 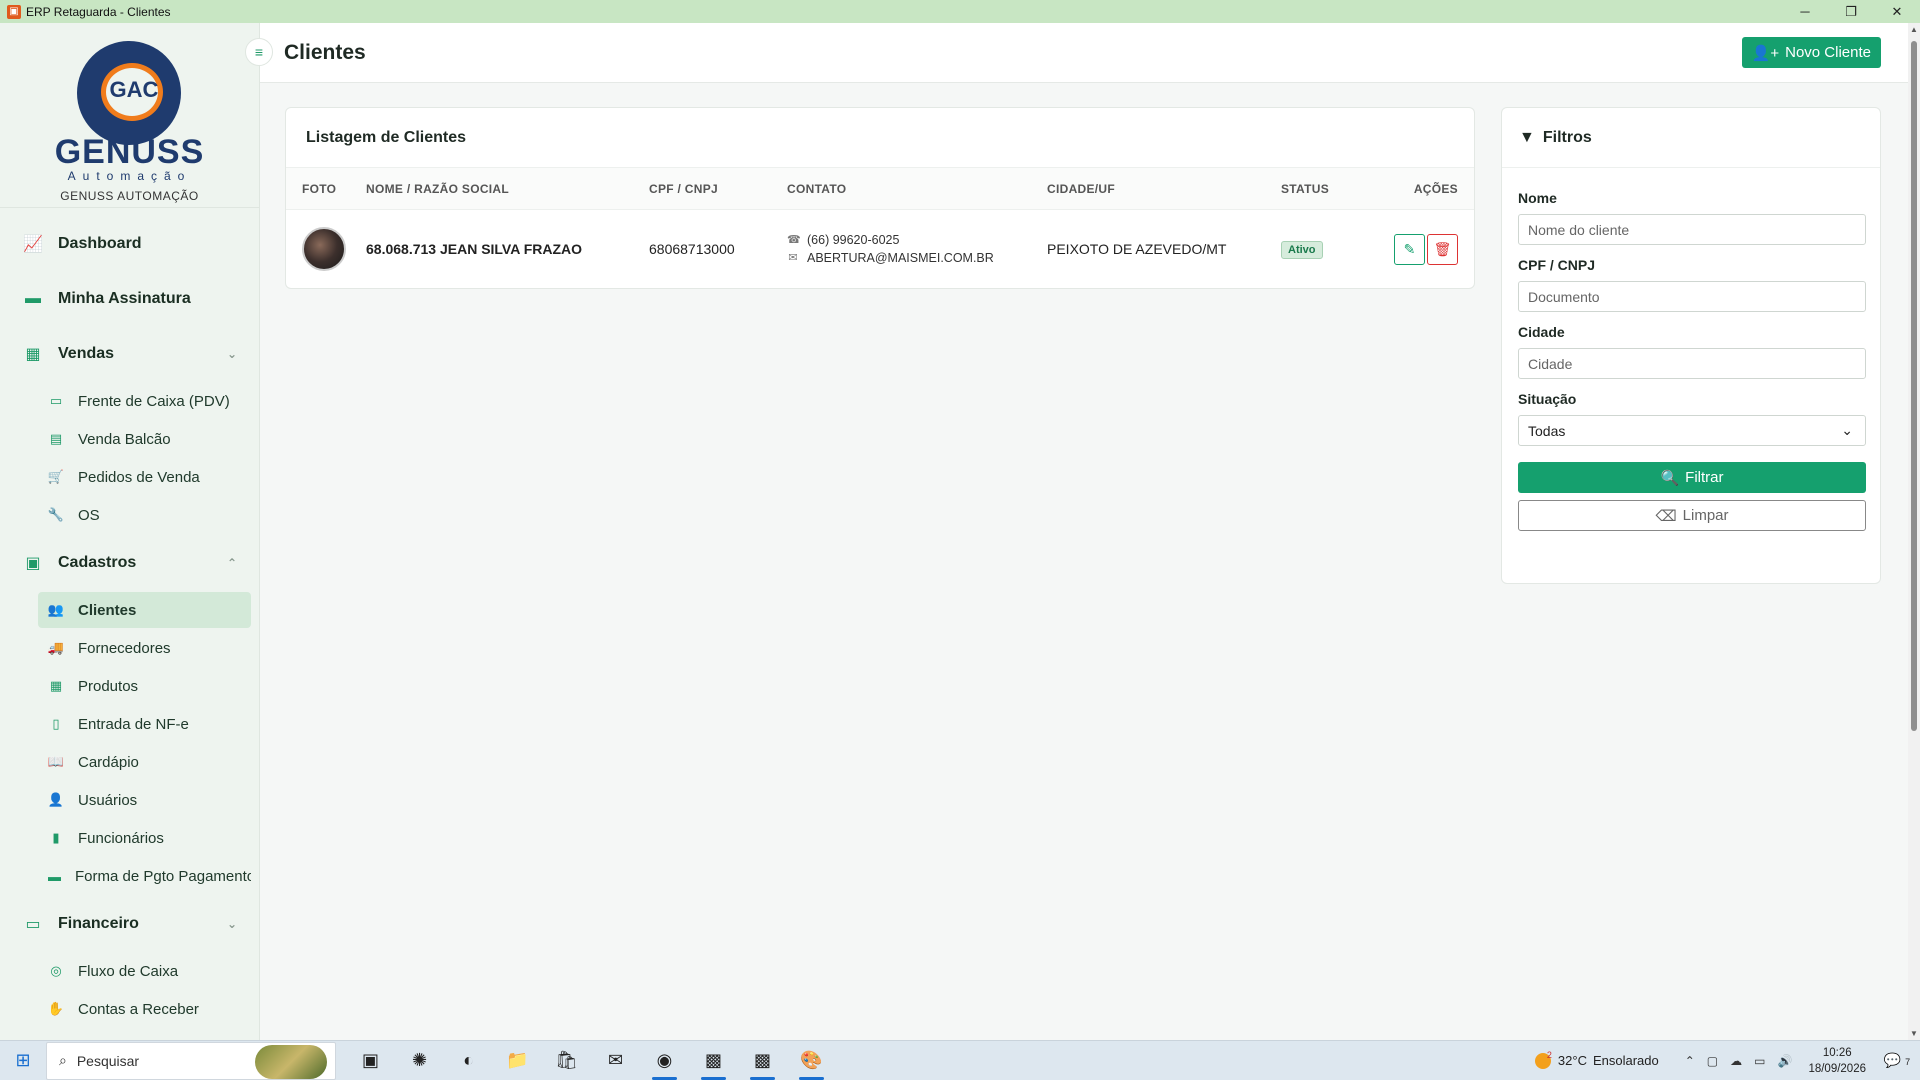 I want to click on client-email: ABERTURA@MAISMEI.COM.BR, so click(x=900, y=258).